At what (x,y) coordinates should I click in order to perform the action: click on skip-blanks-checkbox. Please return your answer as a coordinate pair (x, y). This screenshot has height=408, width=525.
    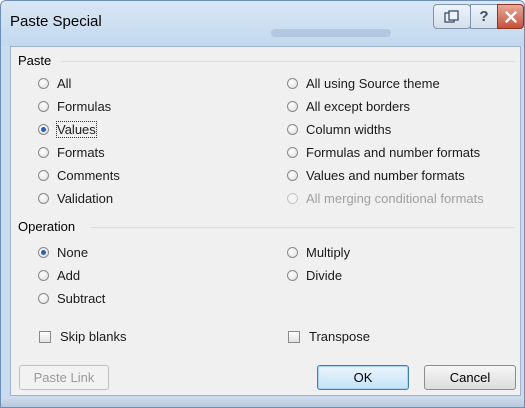
    Looking at the image, I should click on (45, 336).